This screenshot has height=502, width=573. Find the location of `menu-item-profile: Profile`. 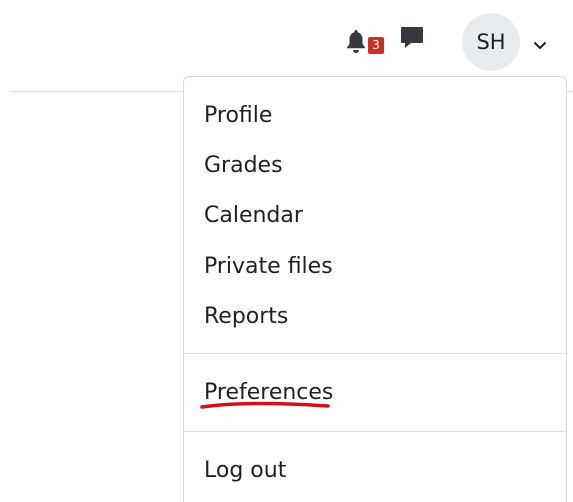

menu-item-profile: Profile is located at coordinates (238, 116).